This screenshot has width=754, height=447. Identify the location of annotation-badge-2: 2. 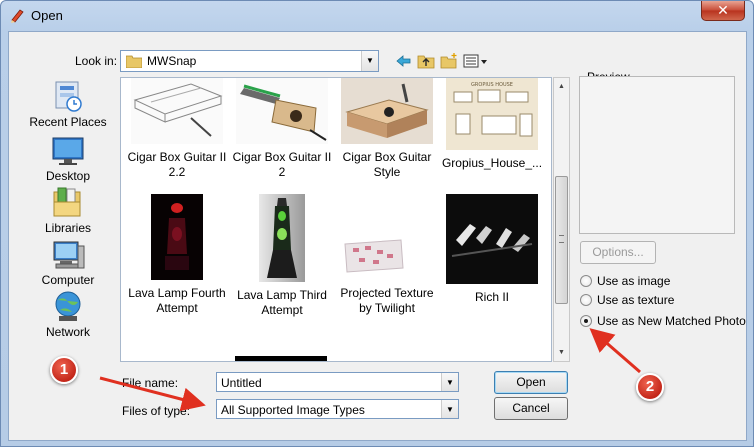
(650, 387).